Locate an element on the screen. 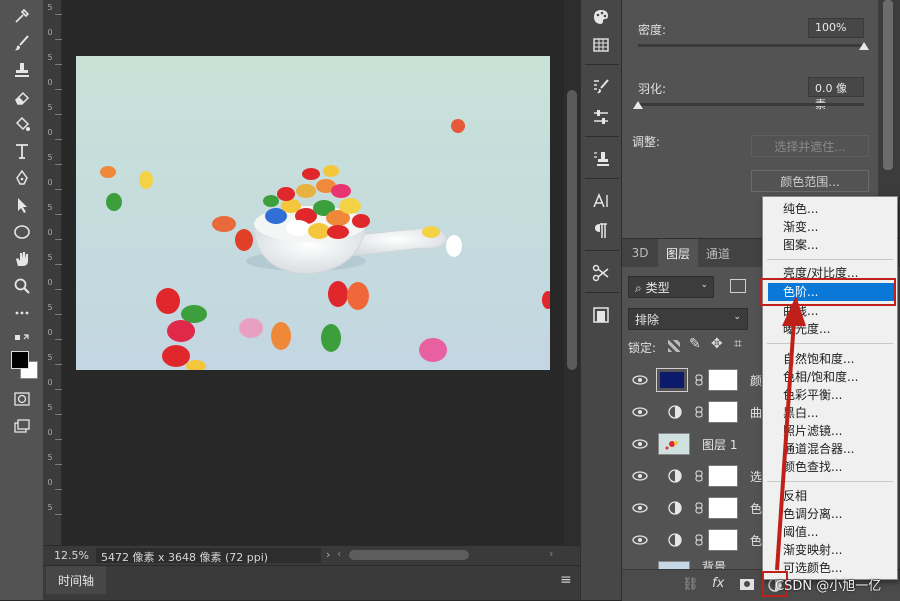  link-icon: ⛓ is located at coordinates (690, 584).